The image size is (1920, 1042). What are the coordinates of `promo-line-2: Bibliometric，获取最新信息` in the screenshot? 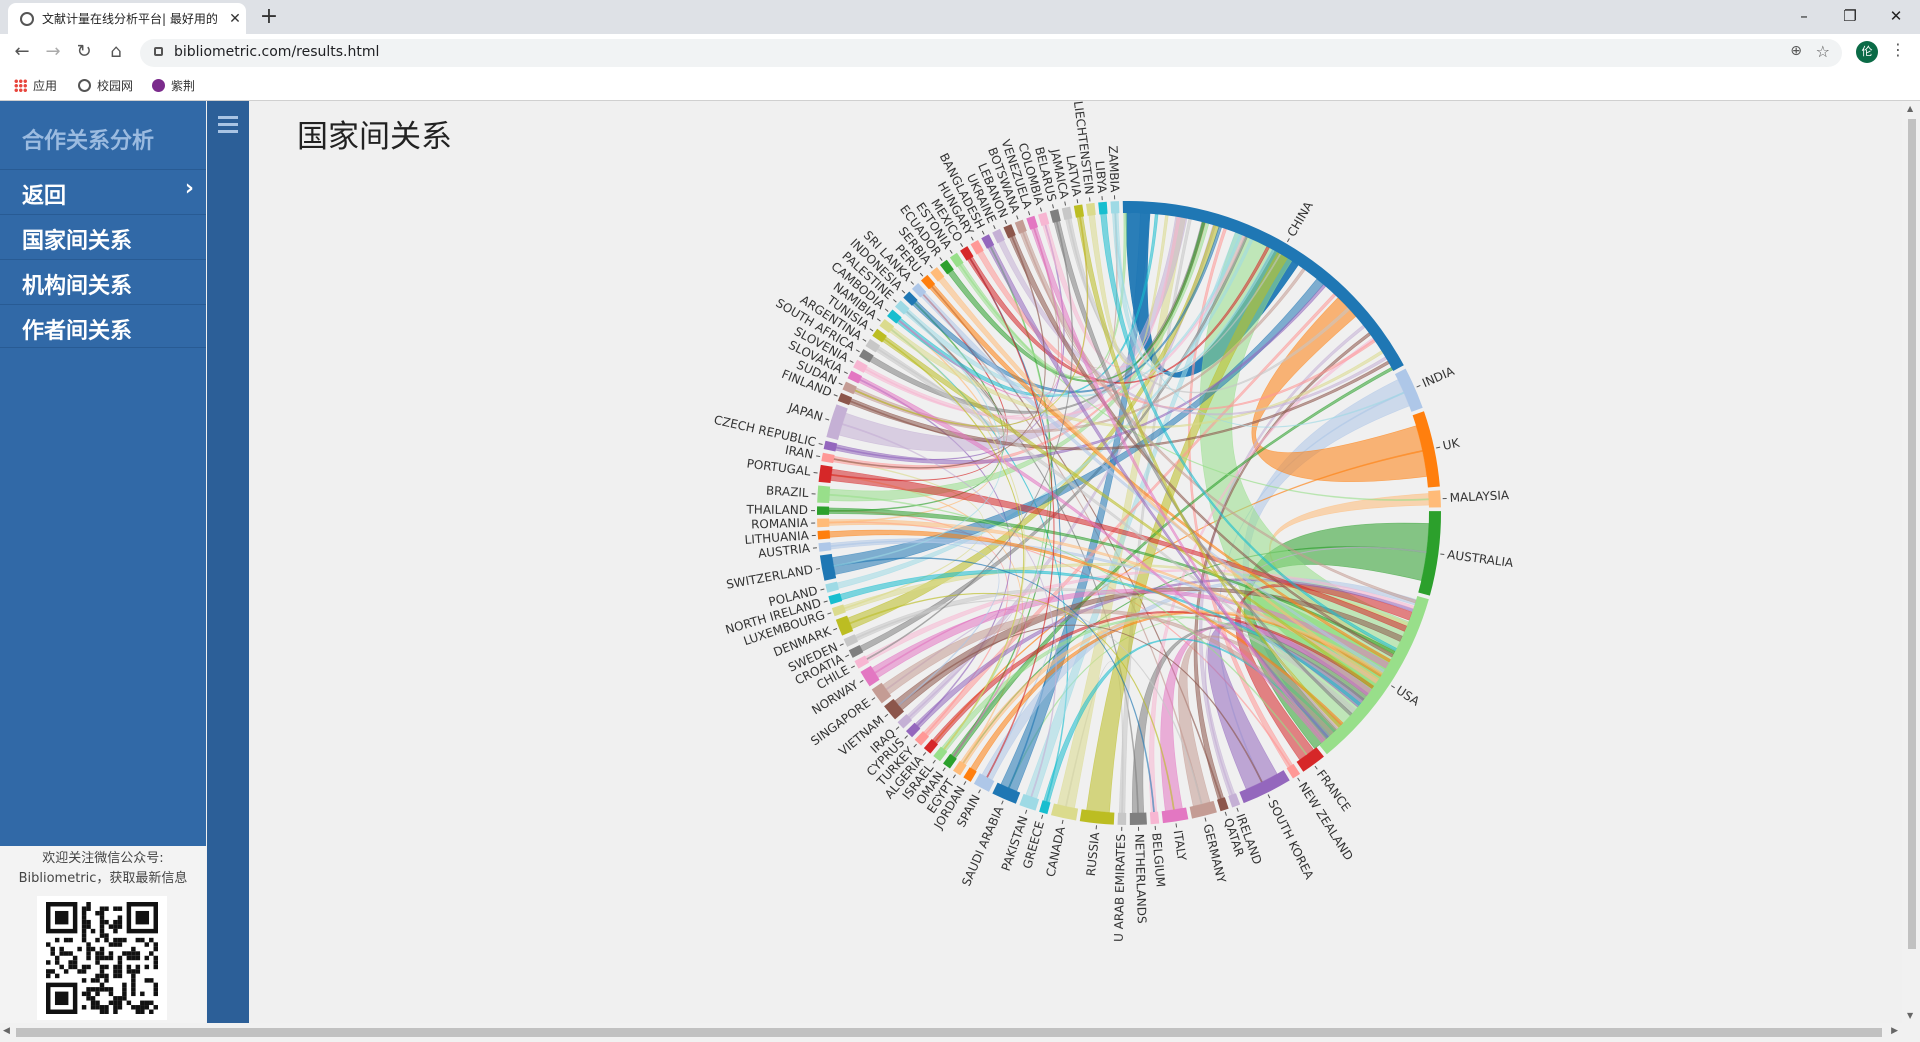 It's located at (103, 878).